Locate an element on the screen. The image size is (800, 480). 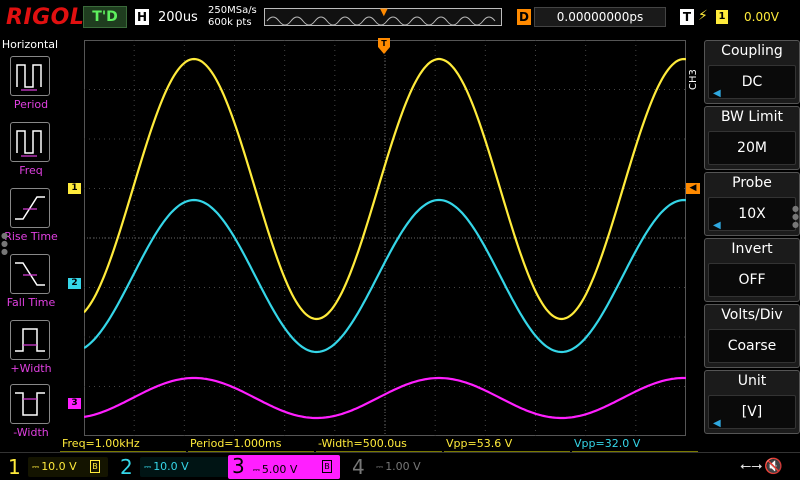
ch1-bw-limit-icon: B is located at coordinates (95, 466).